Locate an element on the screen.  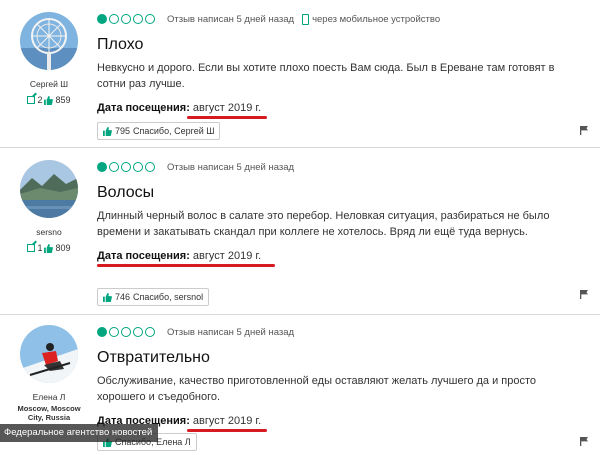
review-count: 2 is located at coordinates (40, 100).